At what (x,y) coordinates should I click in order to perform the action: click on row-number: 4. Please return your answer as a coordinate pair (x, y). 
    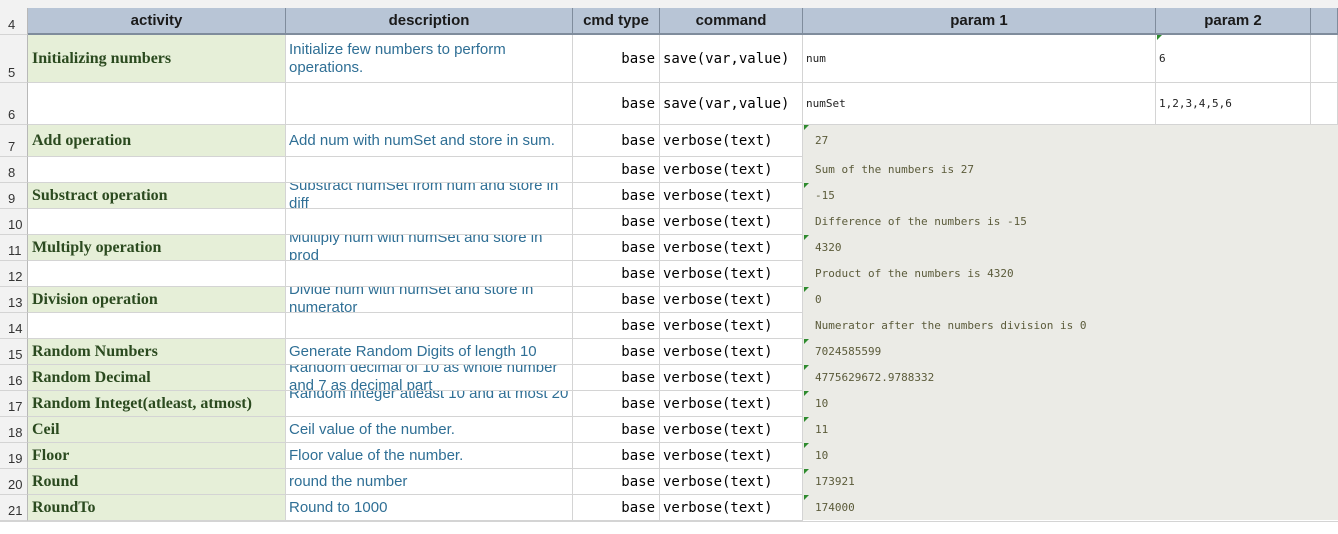
    Looking at the image, I should click on (14, 21).